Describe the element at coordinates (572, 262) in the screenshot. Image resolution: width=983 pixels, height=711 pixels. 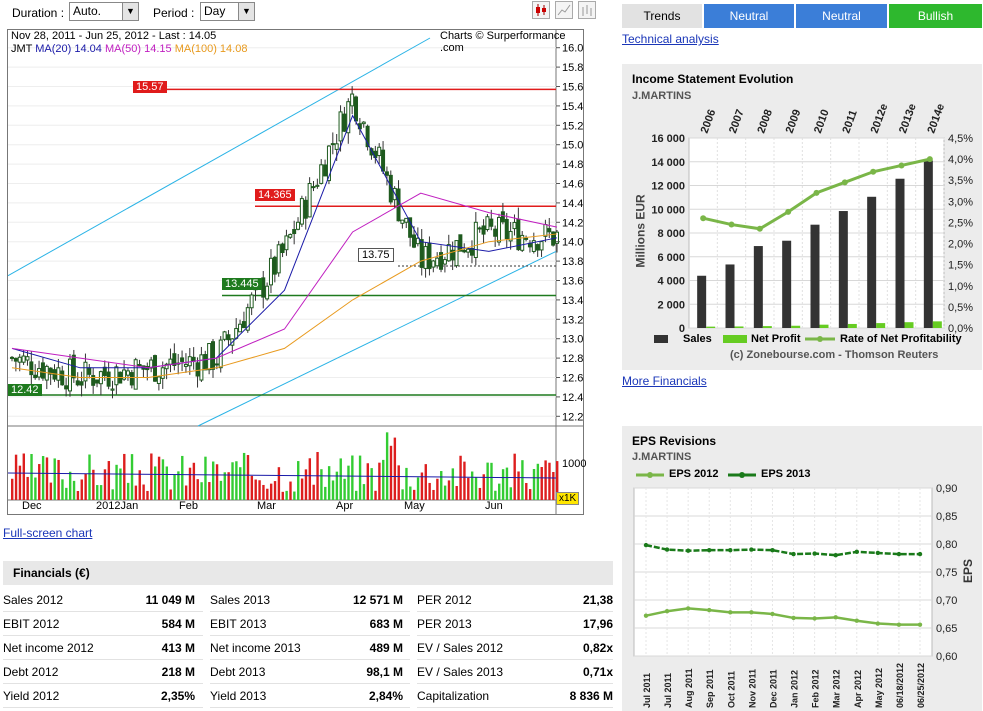
I see `price-tick-label: 13.80` at that location.